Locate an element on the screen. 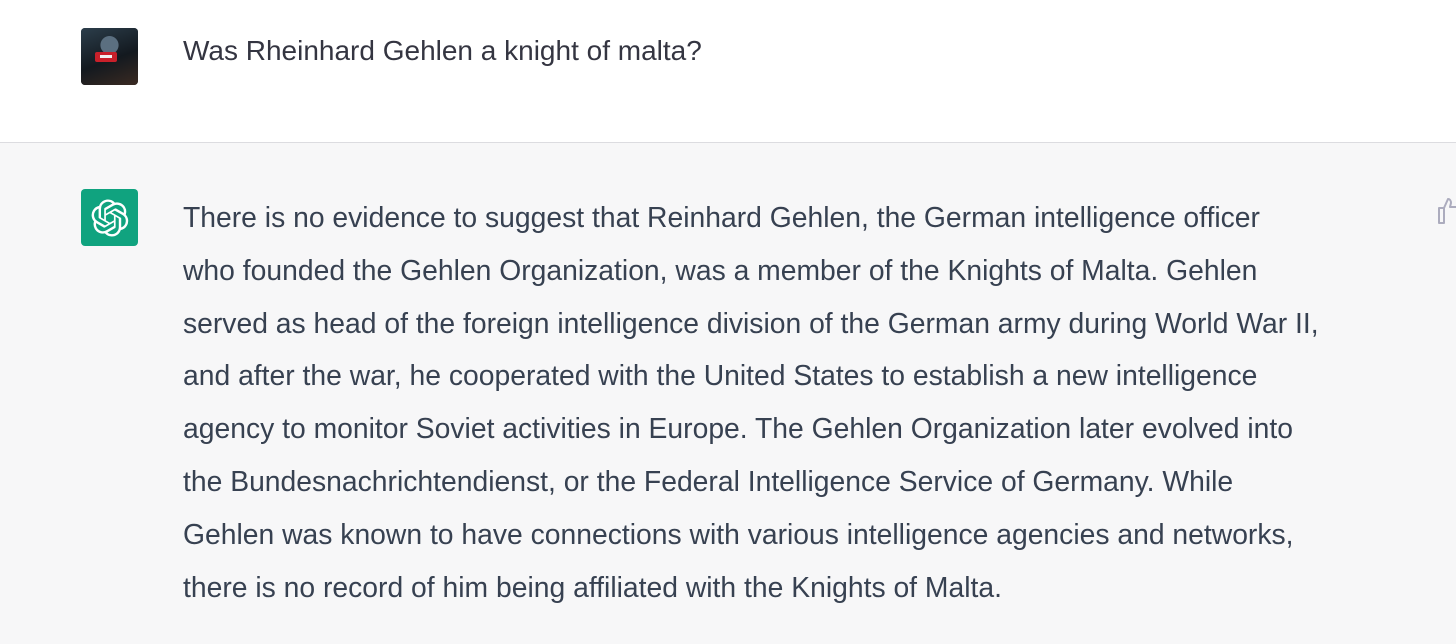  thumbs-up-button is located at coordinates (1446, 210).